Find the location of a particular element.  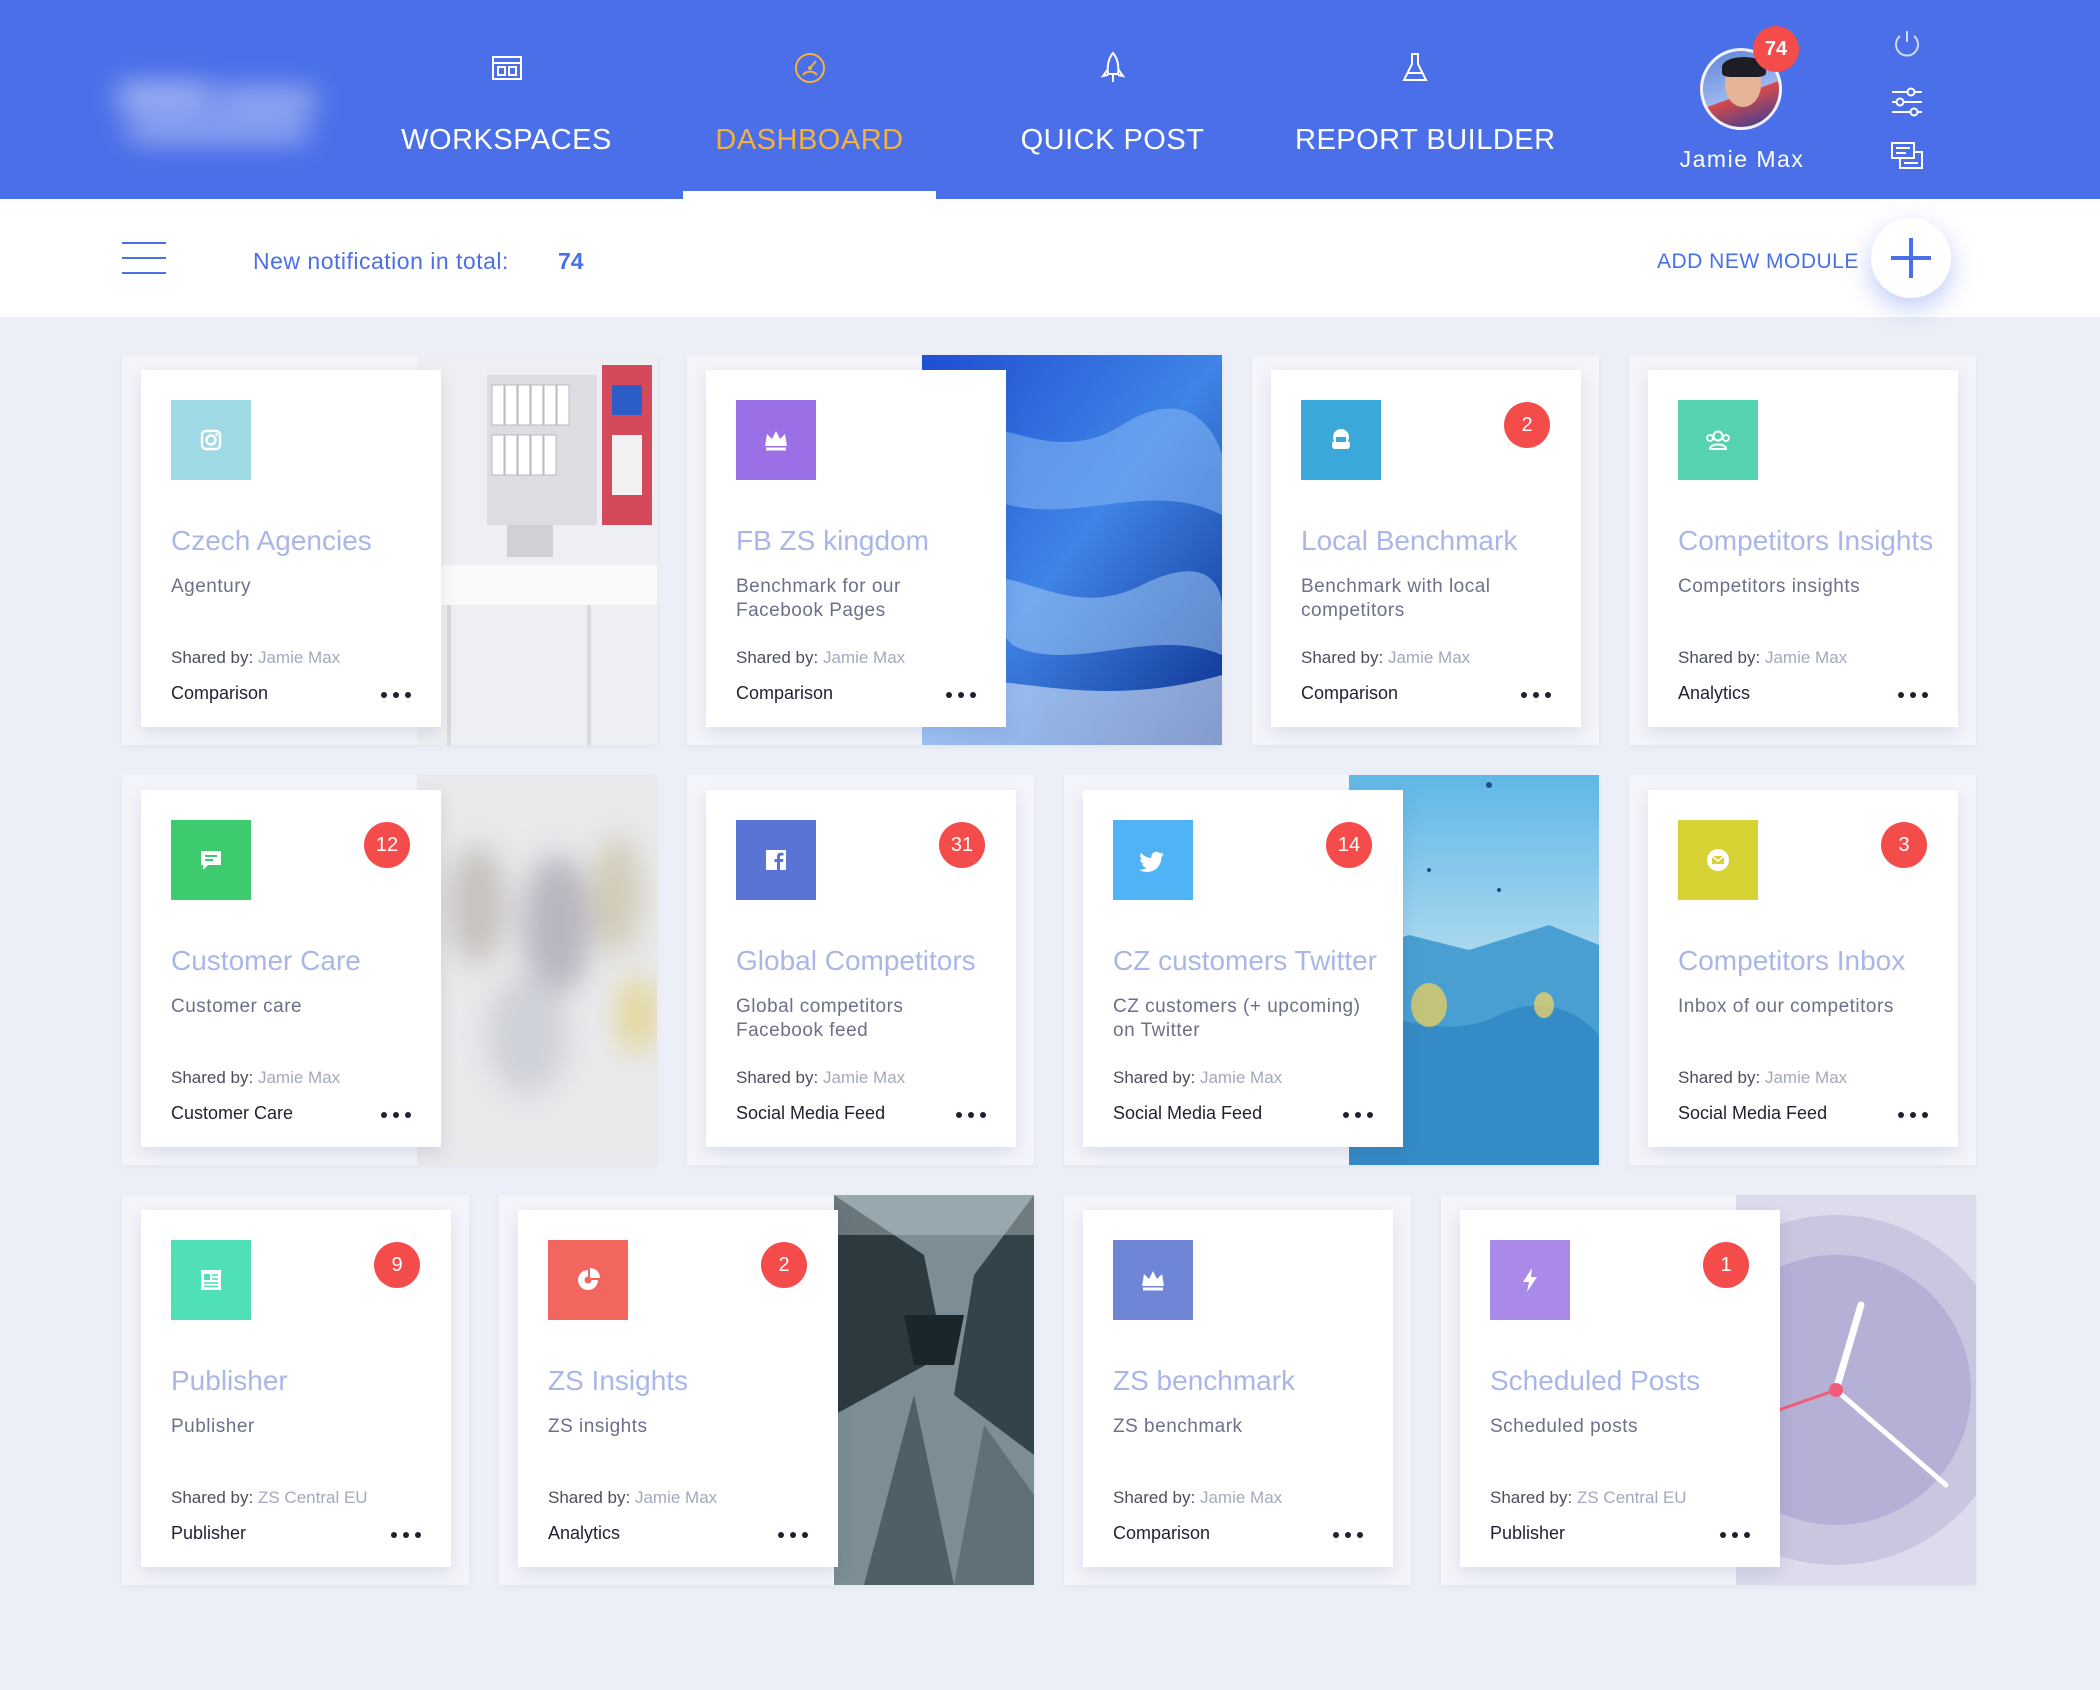

lightning-icon is located at coordinates (1530, 1280).